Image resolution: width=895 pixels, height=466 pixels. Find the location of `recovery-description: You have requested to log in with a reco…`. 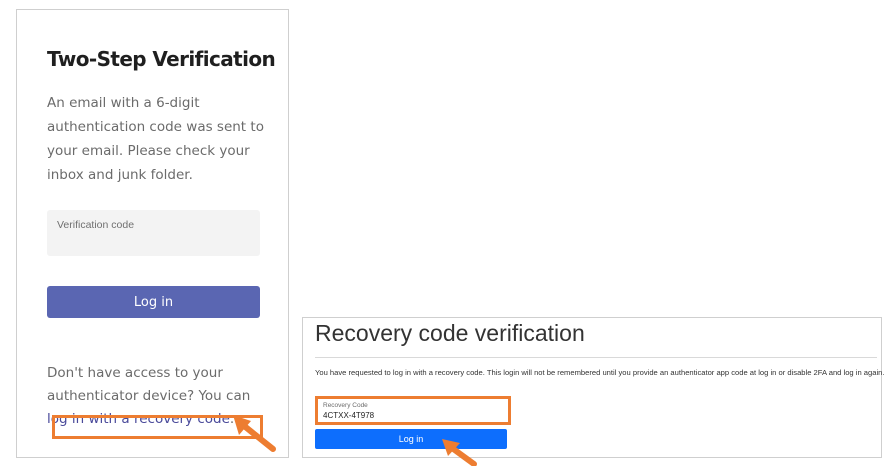

recovery-description: You have requested to log in with a reco… is located at coordinates (600, 372).